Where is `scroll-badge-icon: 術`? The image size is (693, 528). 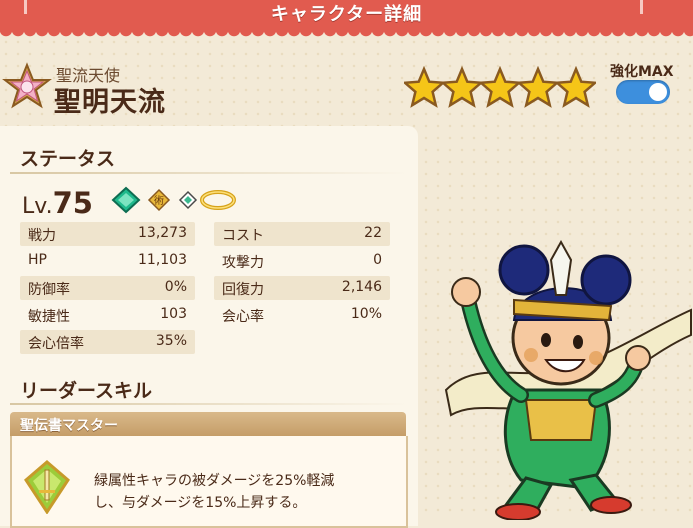
scroll-badge-icon: 術 is located at coordinates (159, 200).